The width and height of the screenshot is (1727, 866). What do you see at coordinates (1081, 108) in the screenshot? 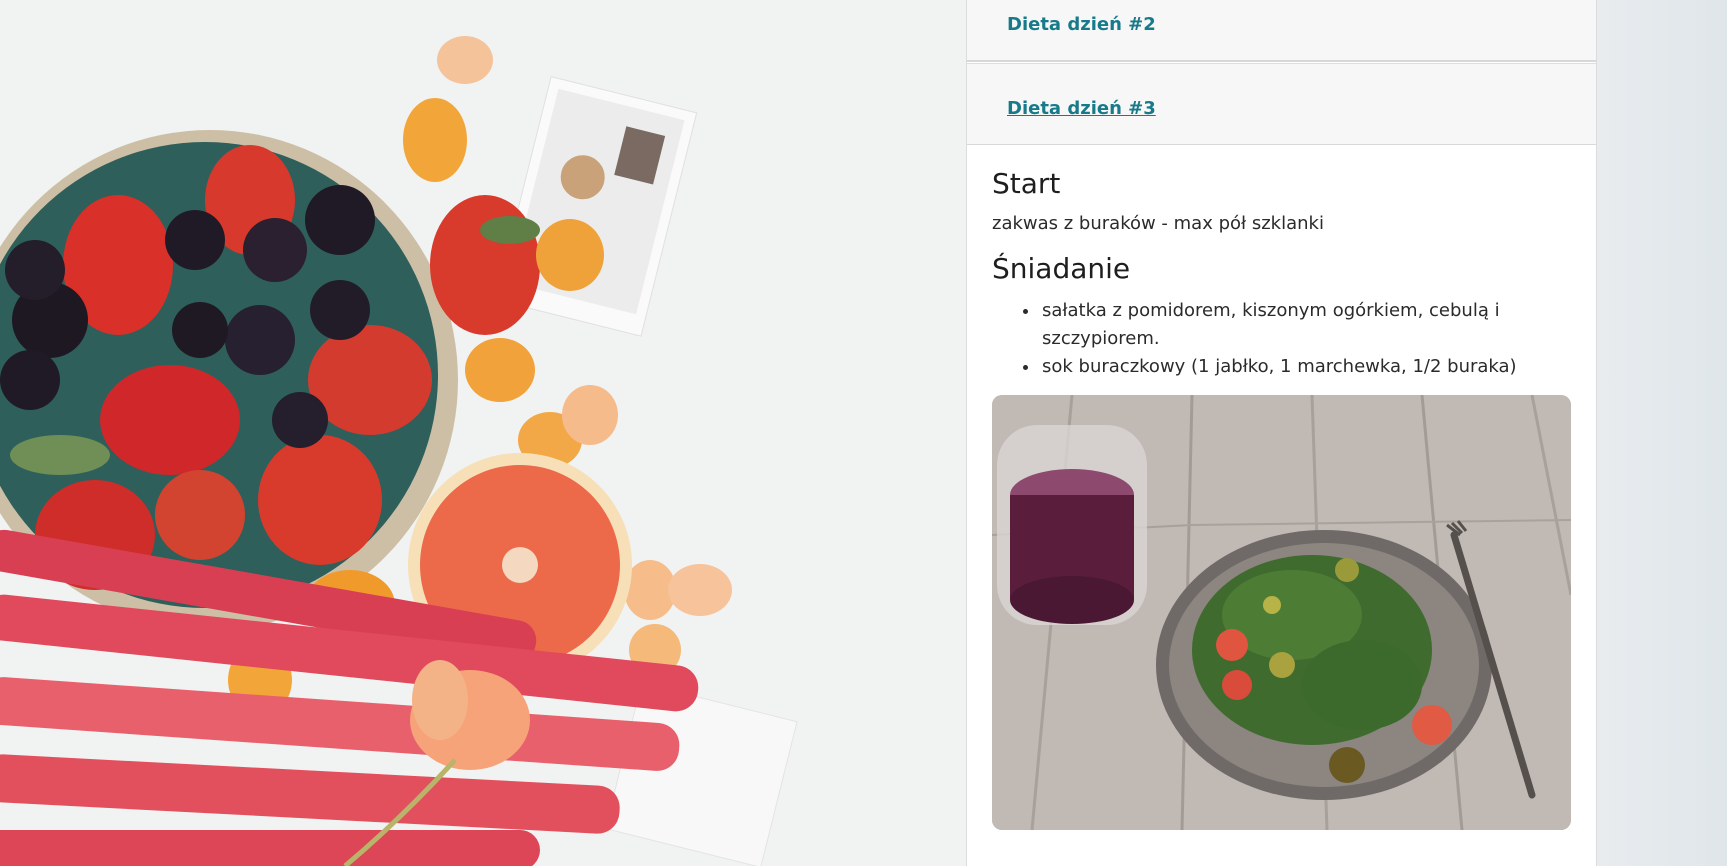
I see `accordion-day3-link: Dieta dzień #3` at bounding box center [1081, 108].